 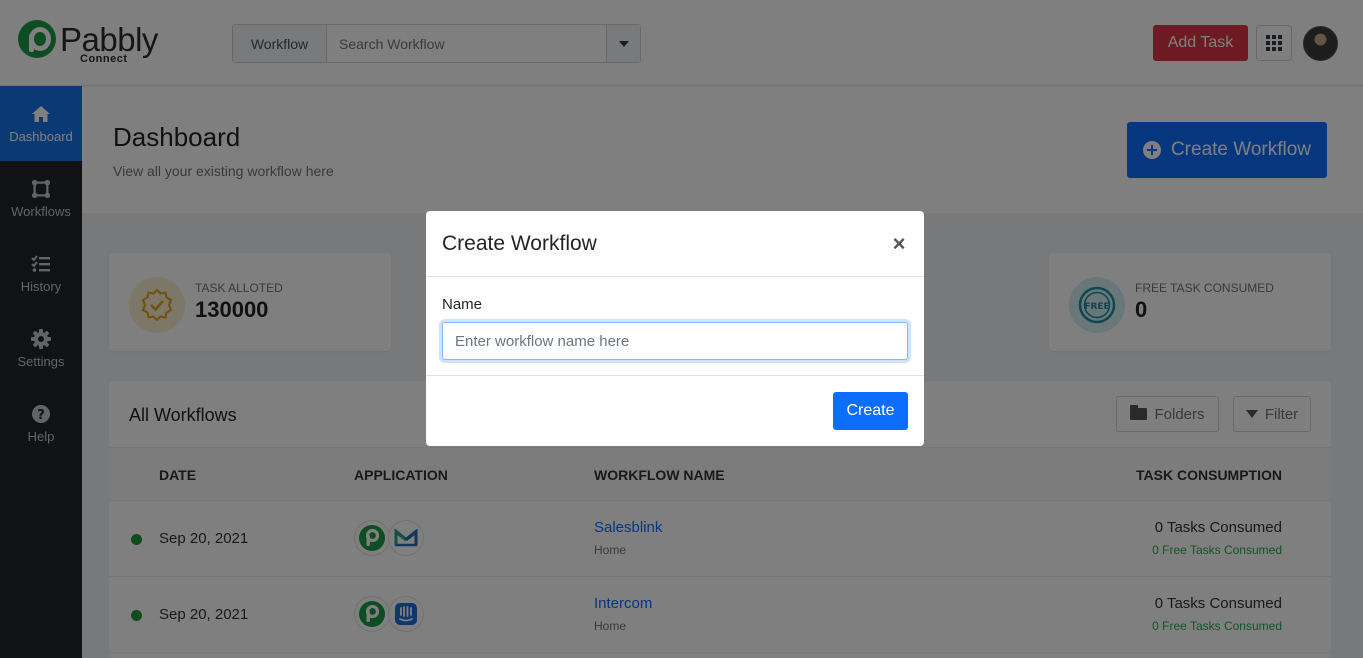 I want to click on modal-body: Name, so click(x=675, y=326).